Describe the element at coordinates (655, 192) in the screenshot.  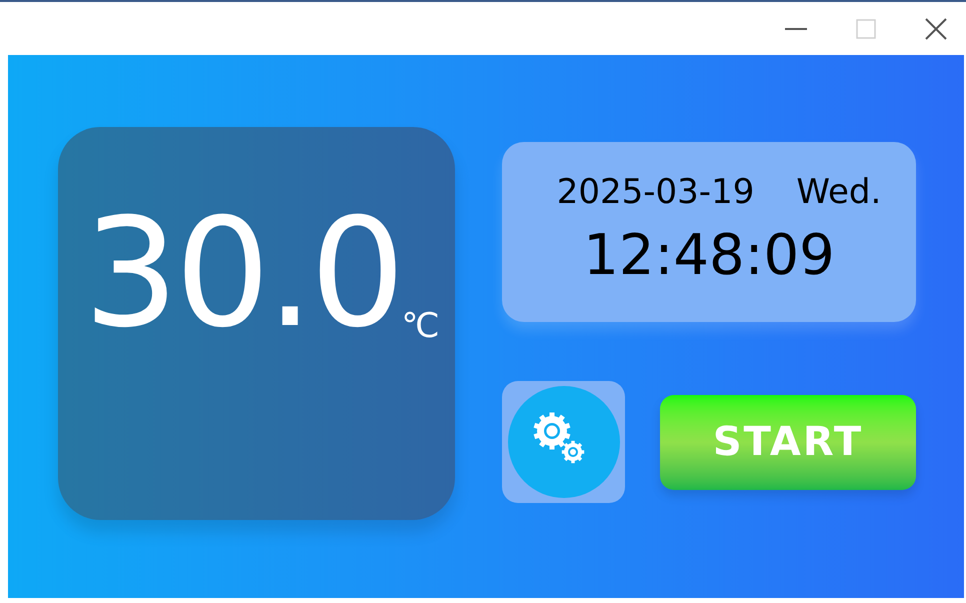
I see `date-text: 2025-03-19` at that location.